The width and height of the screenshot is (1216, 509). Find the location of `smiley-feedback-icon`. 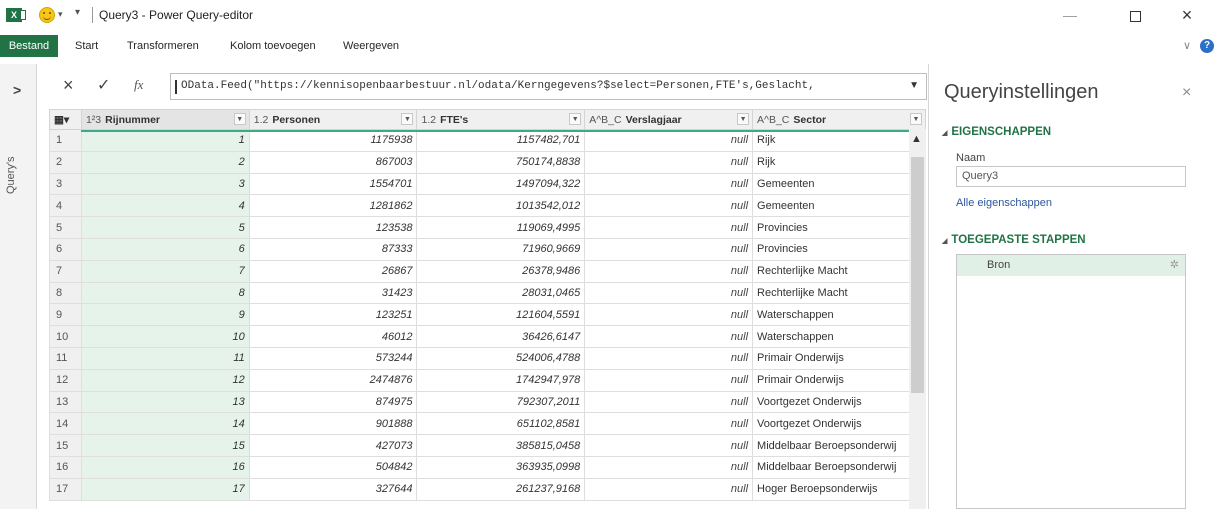

smiley-feedback-icon is located at coordinates (47, 15).